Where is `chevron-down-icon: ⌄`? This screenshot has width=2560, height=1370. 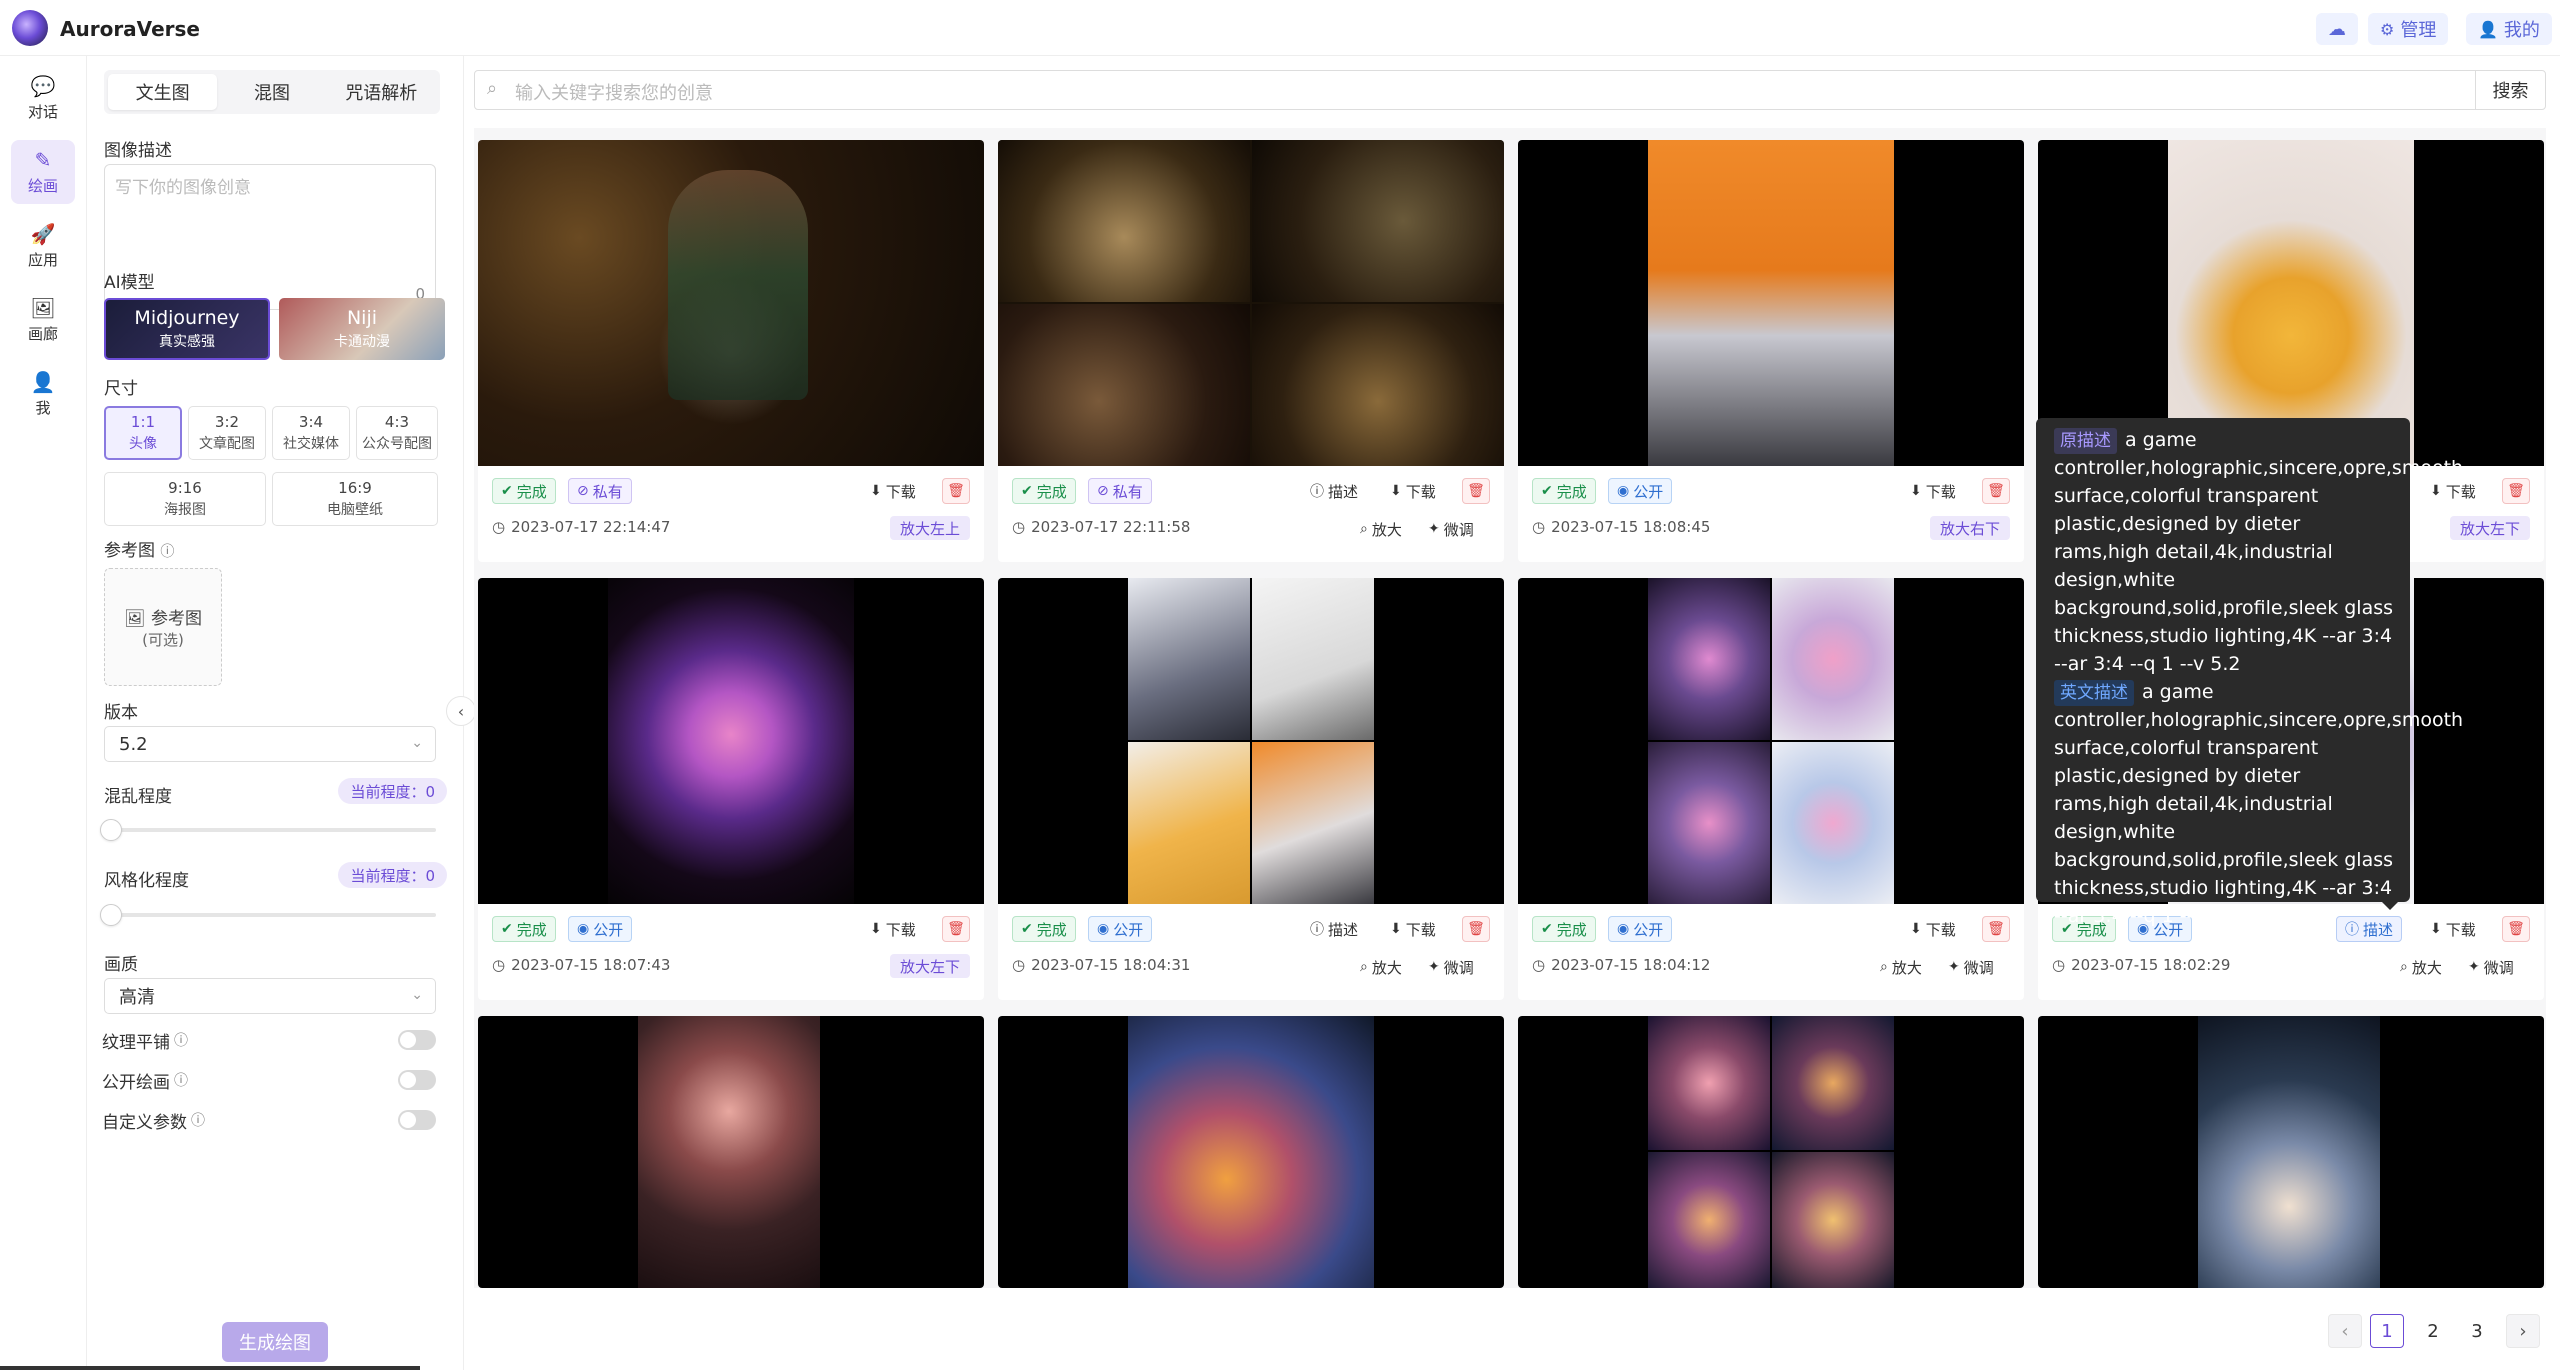
chevron-down-icon: ⌄ is located at coordinates (417, 995).